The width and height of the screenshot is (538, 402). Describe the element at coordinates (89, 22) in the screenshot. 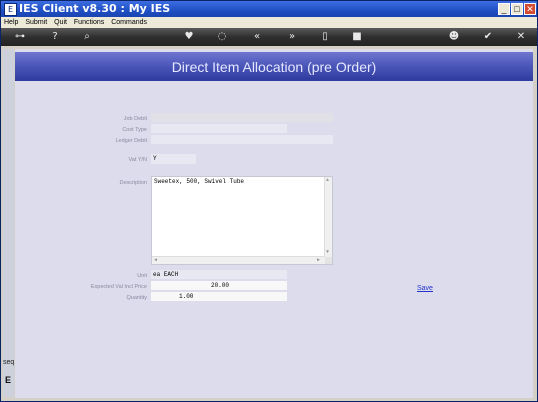

I see `menu-functions: Functions` at that location.